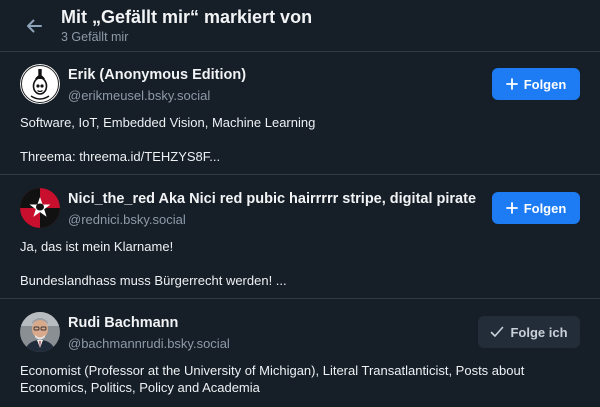 This screenshot has height=407, width=600. I want to click on user-handle: @rednici.bsky.social, so click(127, 219).